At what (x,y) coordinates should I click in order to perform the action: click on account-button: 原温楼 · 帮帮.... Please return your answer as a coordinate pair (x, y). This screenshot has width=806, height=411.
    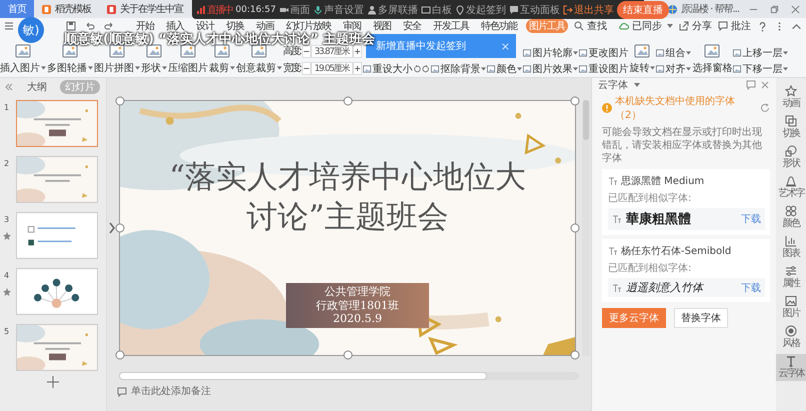
    Looking at the image, I should click on (703, 9).